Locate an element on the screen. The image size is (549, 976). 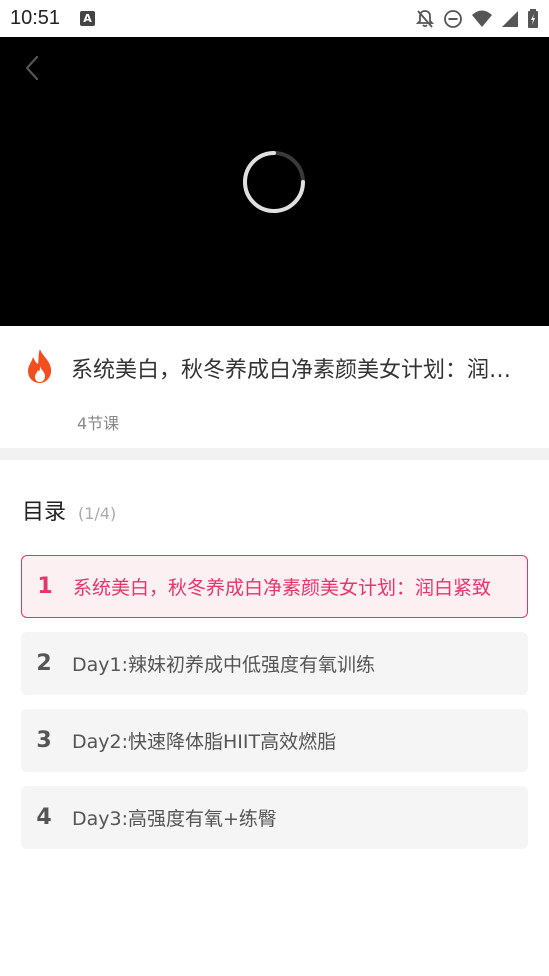
notification-app-icon: A is located at coordinates (88, 18).